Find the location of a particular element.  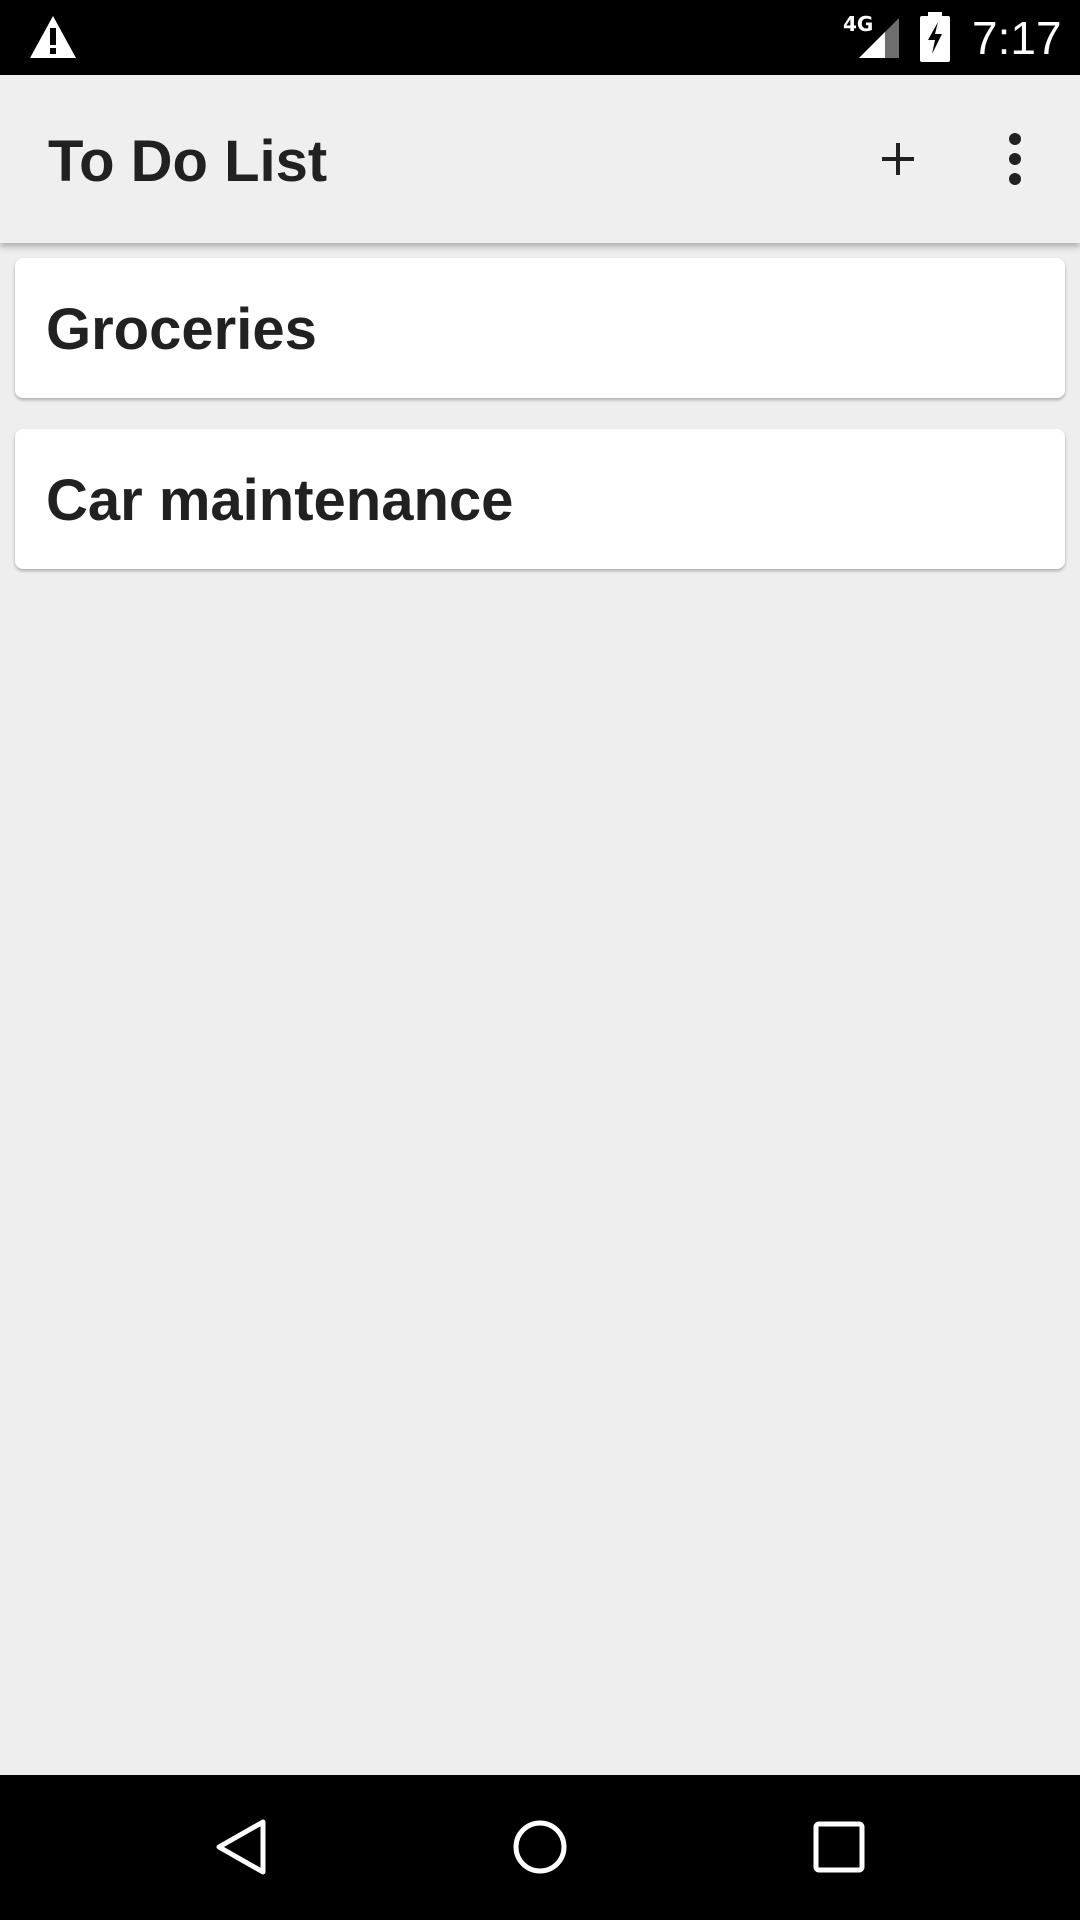

app-bar: To Do List is located at coordinates (540, 159).